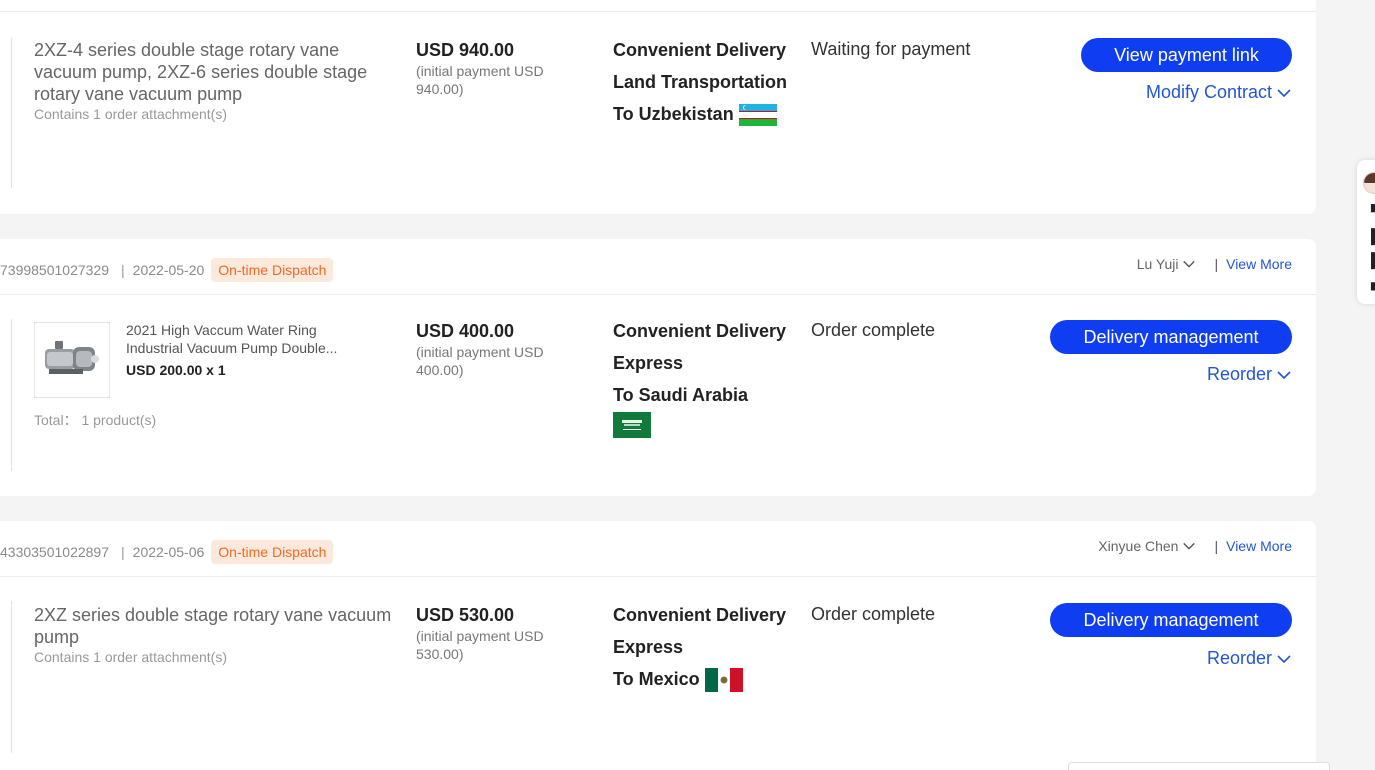 The image size is (1375, 770). I want to click on destination: To Mexico, so click(656, 679).